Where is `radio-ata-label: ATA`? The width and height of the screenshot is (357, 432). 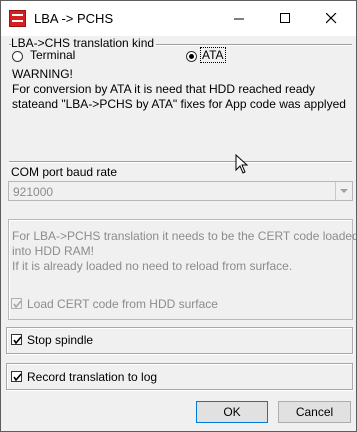
radio-ata-label: ATA is located at coordinates (213, 55).